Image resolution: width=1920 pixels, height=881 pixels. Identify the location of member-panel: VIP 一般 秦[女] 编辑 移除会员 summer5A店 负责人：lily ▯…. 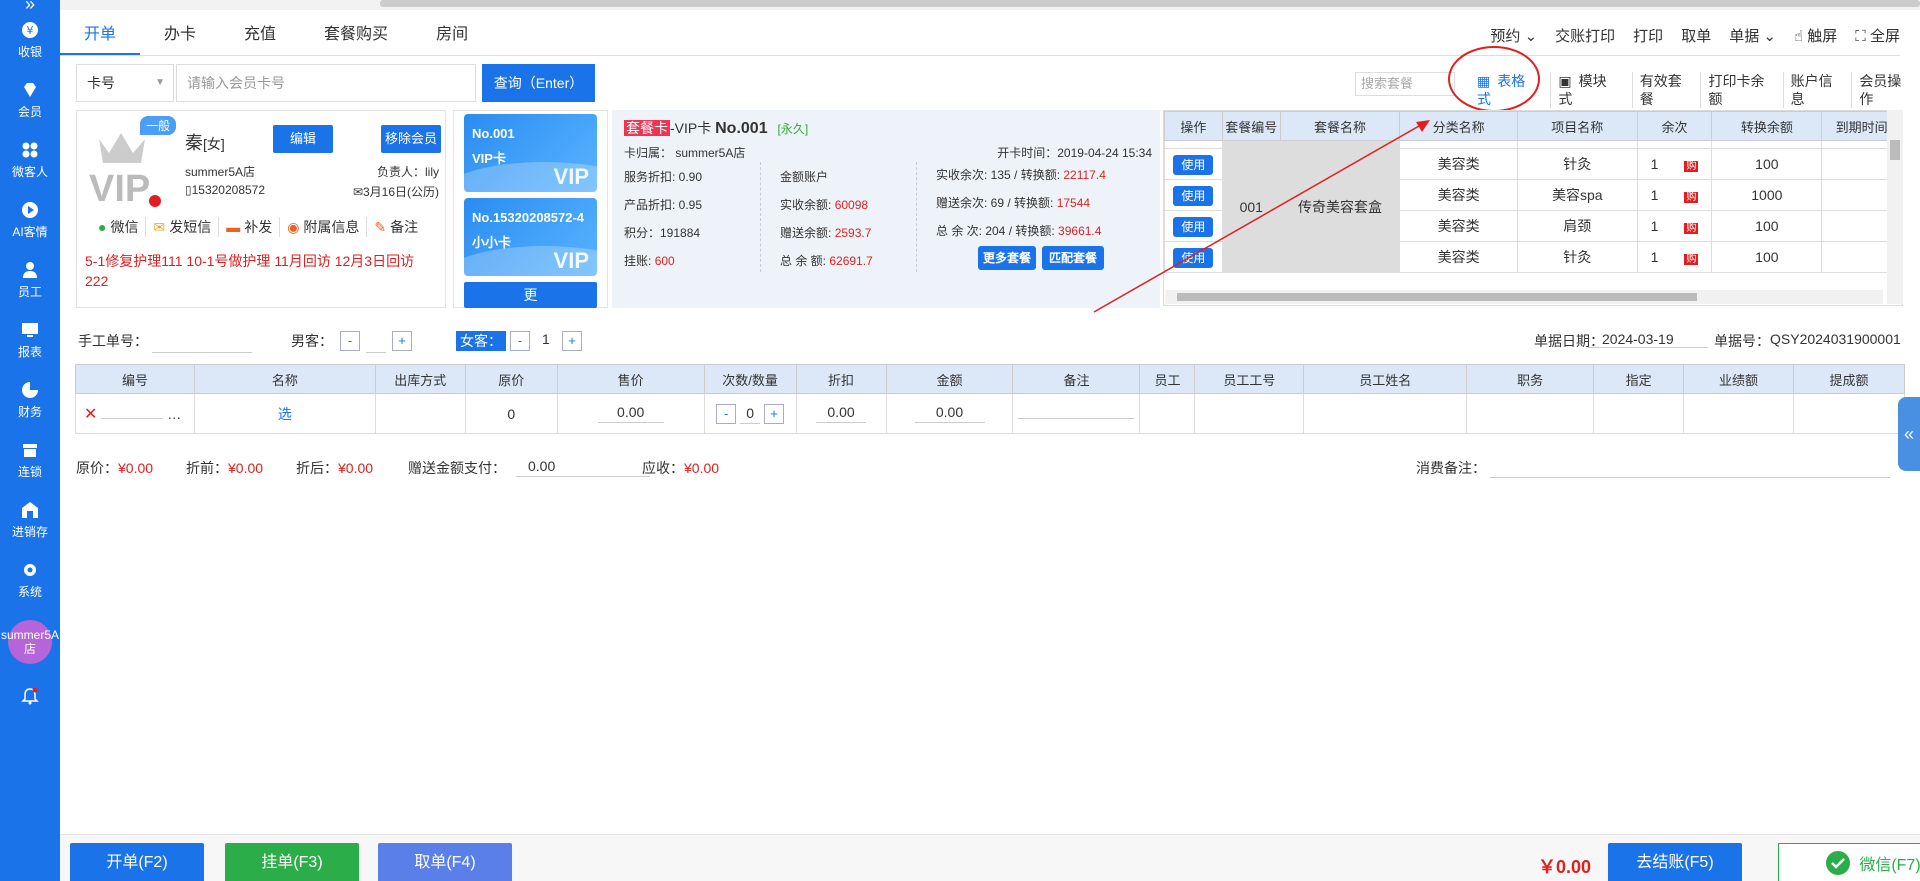
(261, 209).